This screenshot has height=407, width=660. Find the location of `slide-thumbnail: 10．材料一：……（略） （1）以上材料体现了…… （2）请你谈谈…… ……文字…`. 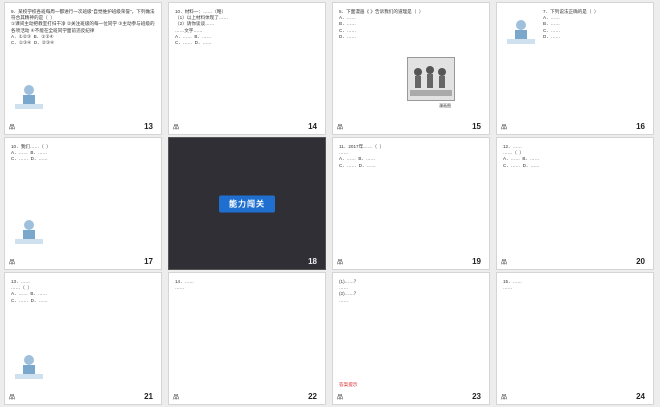

slide-thumbnail: 10．材料一：……（略） （1）以上材料体现了…… （2）请你谈谈…… ……文字… is located at coordinates (247, 68).